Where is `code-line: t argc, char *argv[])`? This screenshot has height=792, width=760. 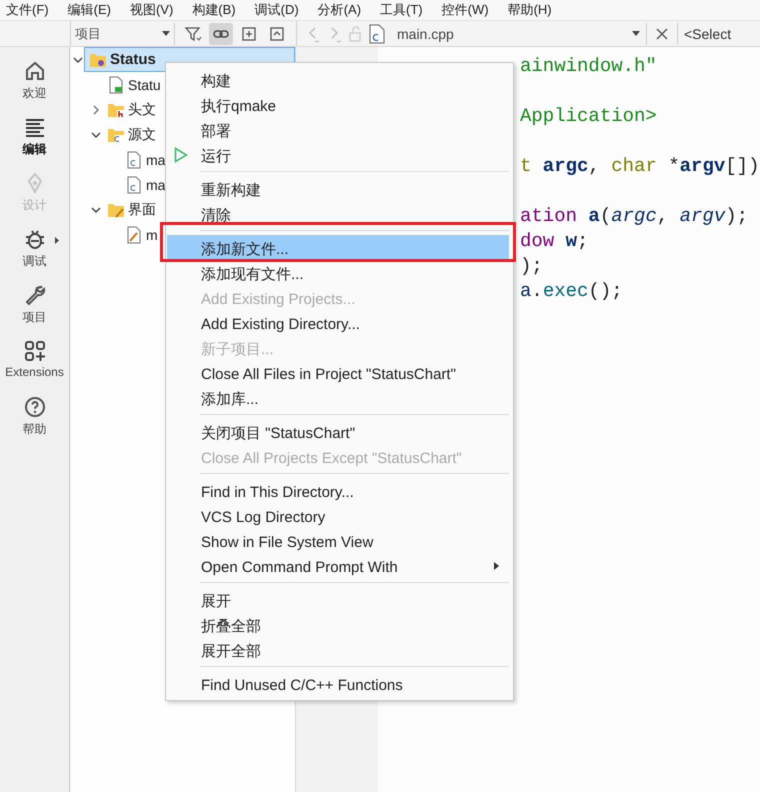
code-line: t argc, char *argv[]) is located at coordinates (640, 166).